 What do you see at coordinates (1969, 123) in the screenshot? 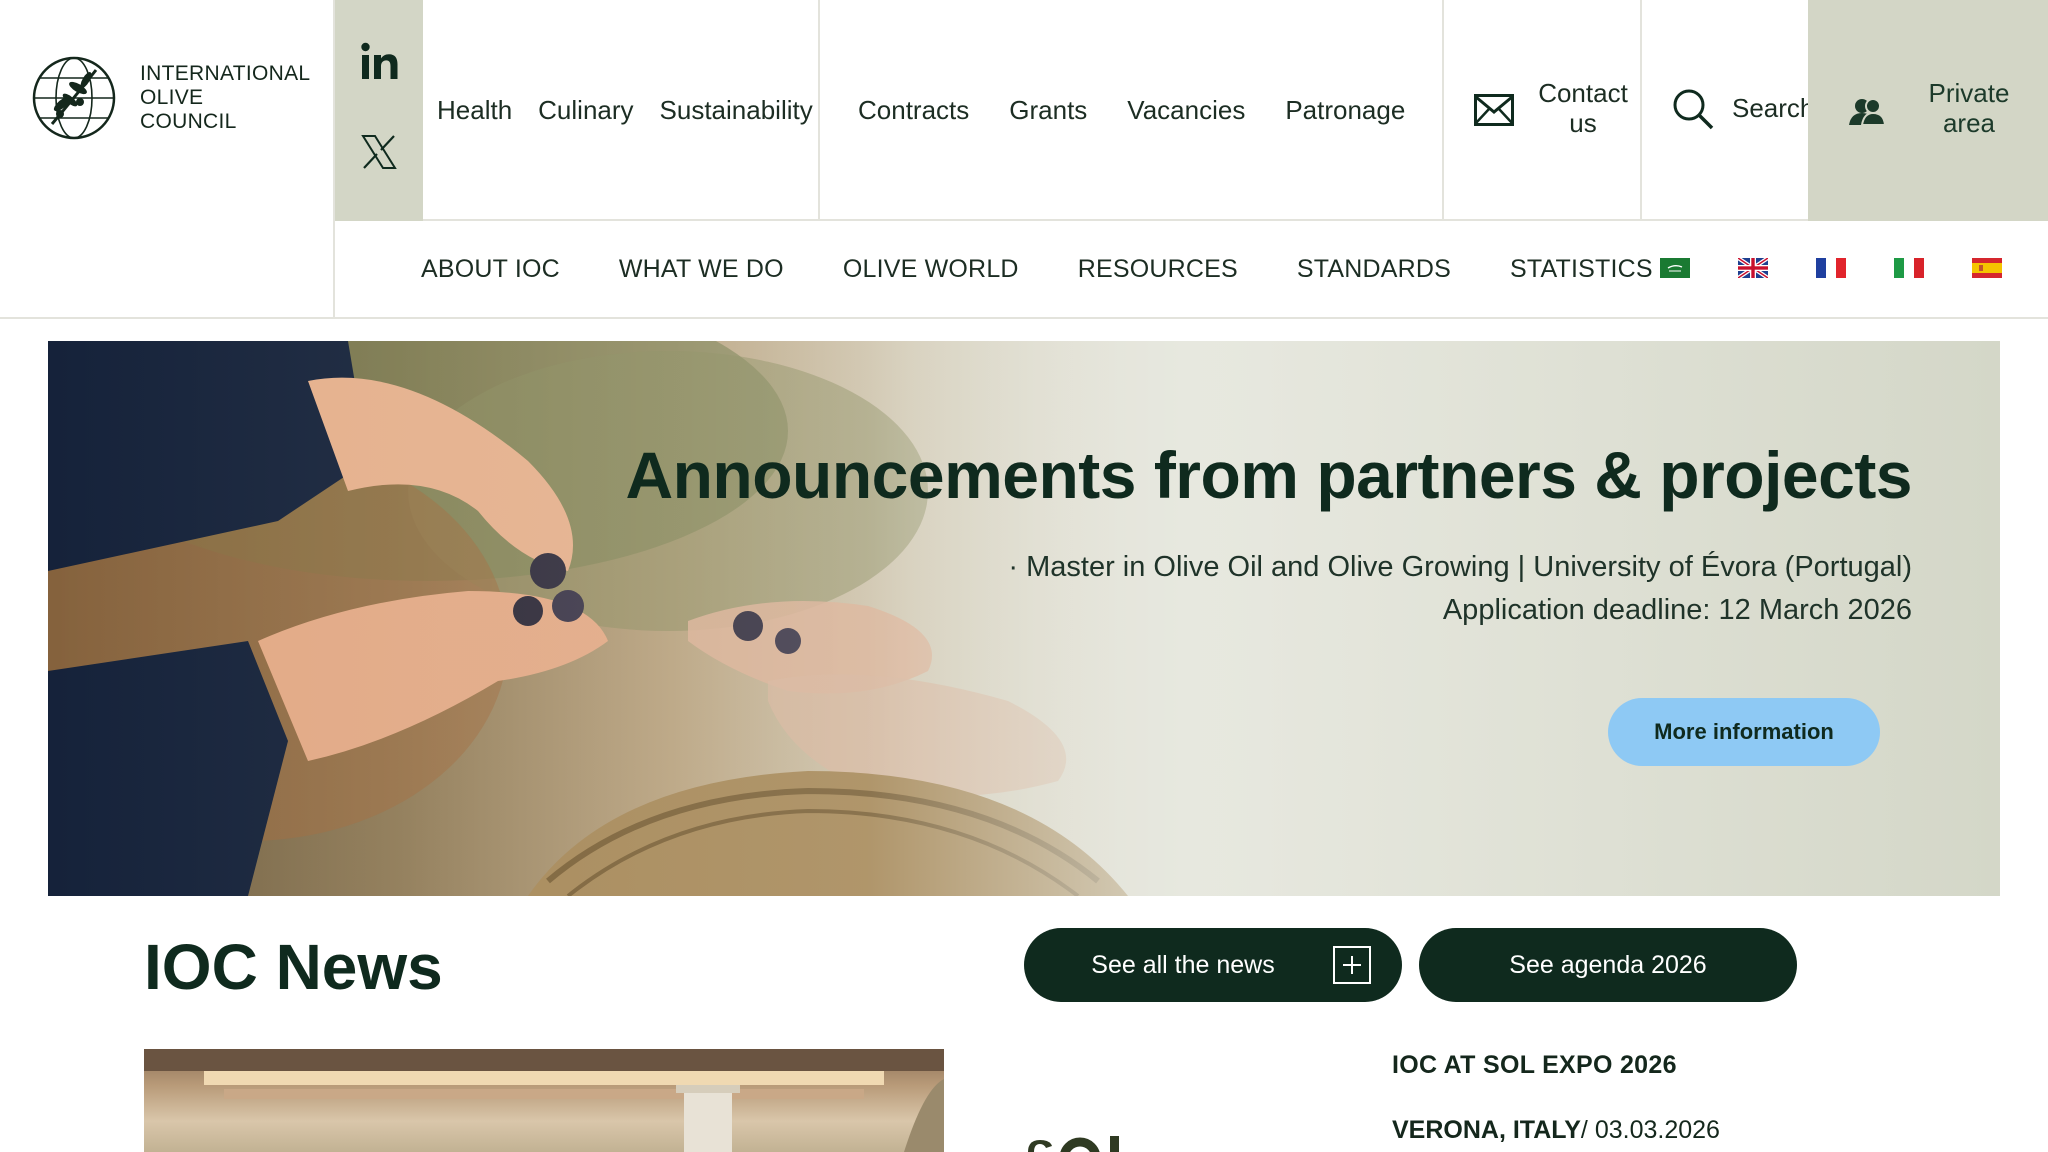
I see `private-area-line-2: area` at bounding box center [1969, 123].